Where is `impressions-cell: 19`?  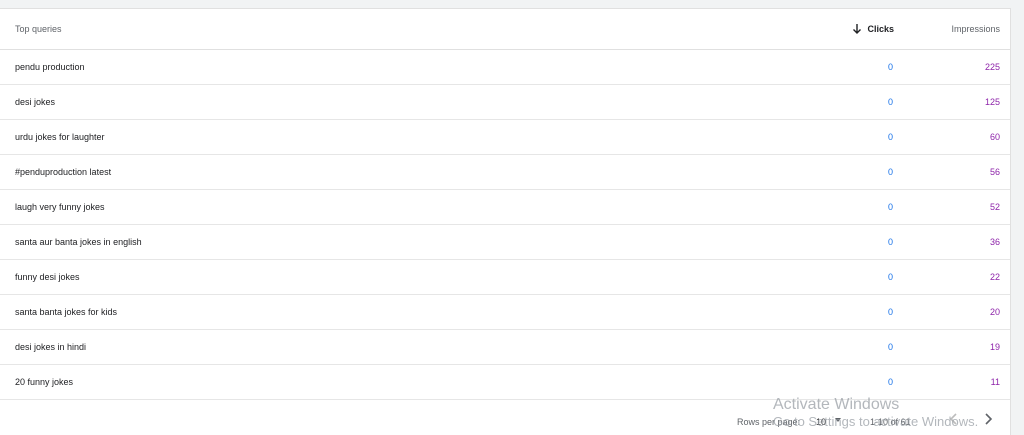
impressions-cell: 19 is located at coordinates (994, 347).